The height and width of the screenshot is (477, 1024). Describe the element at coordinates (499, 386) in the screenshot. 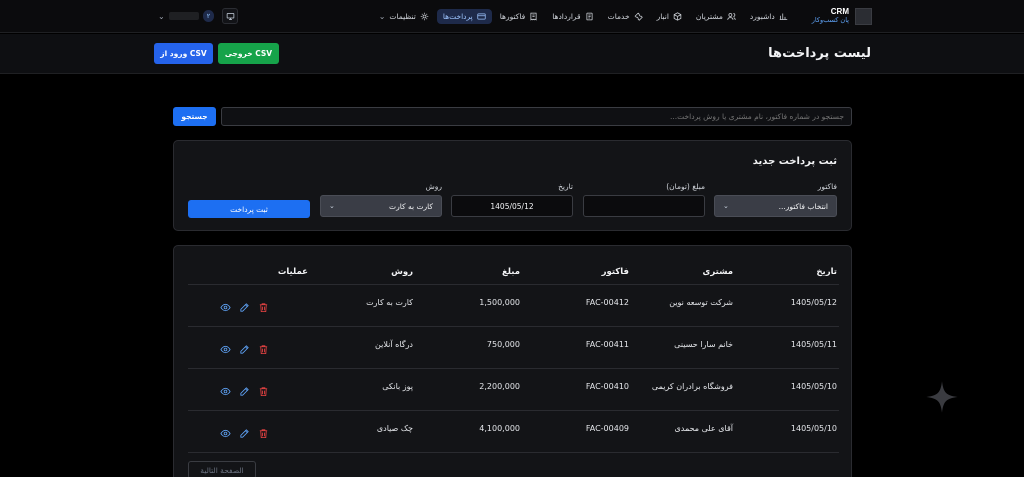

I see `cell-amount: 2,200,000` at that location.